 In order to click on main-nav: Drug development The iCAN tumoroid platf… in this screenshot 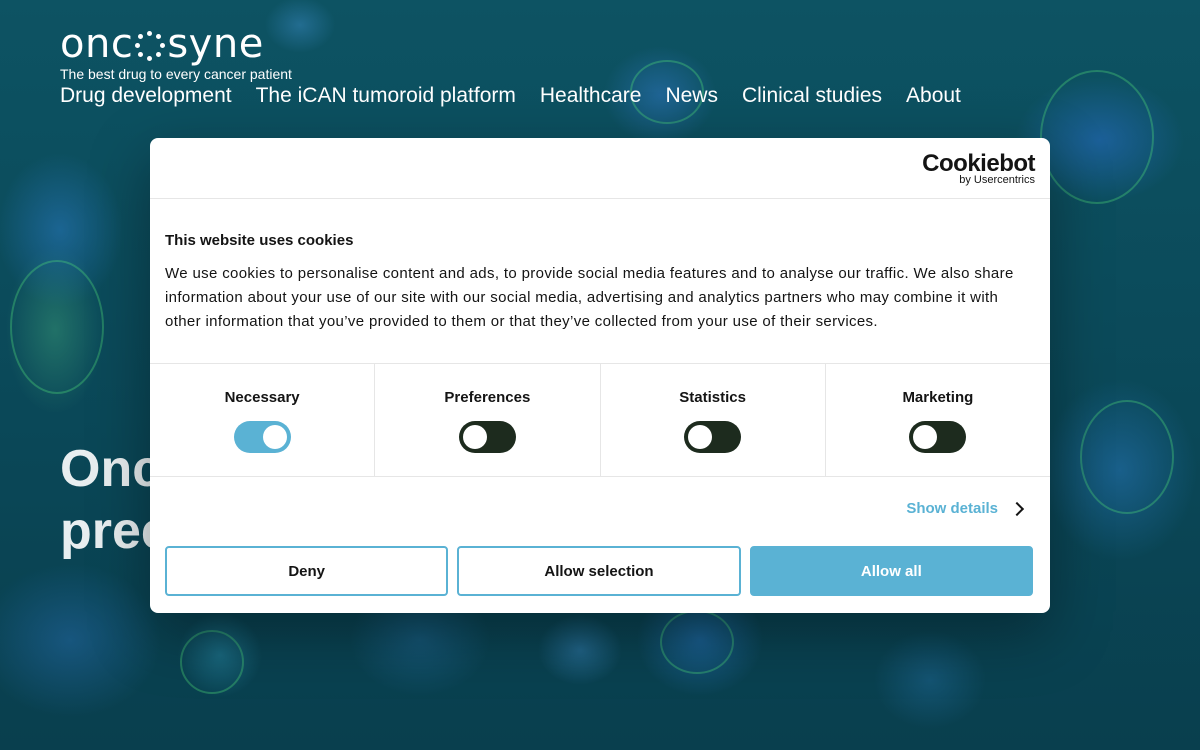, I will do `click(510, 96)`.